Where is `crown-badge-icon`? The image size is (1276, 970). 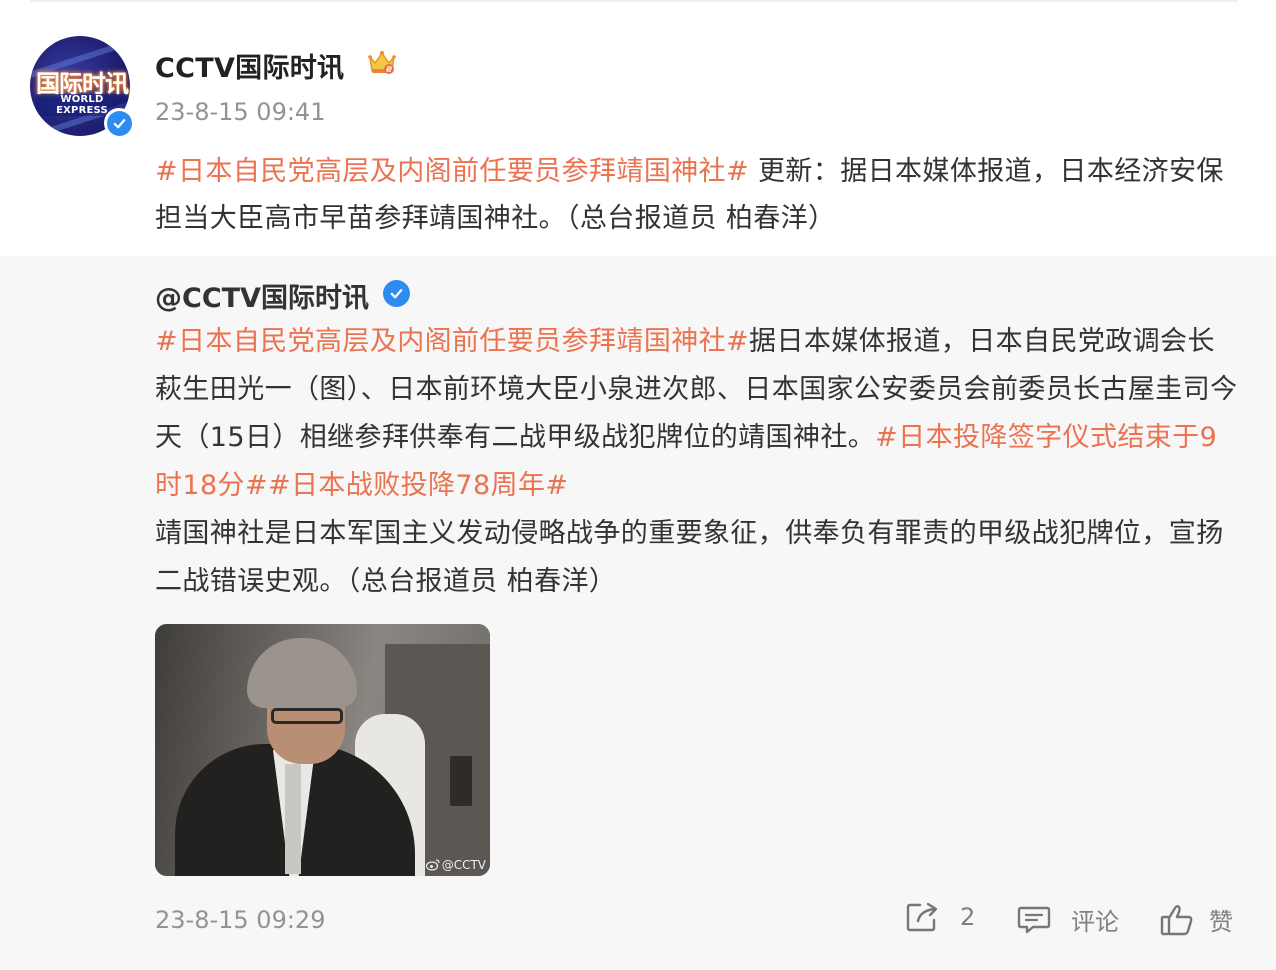
crown-badge-icon is located at coordinates (382, 63).